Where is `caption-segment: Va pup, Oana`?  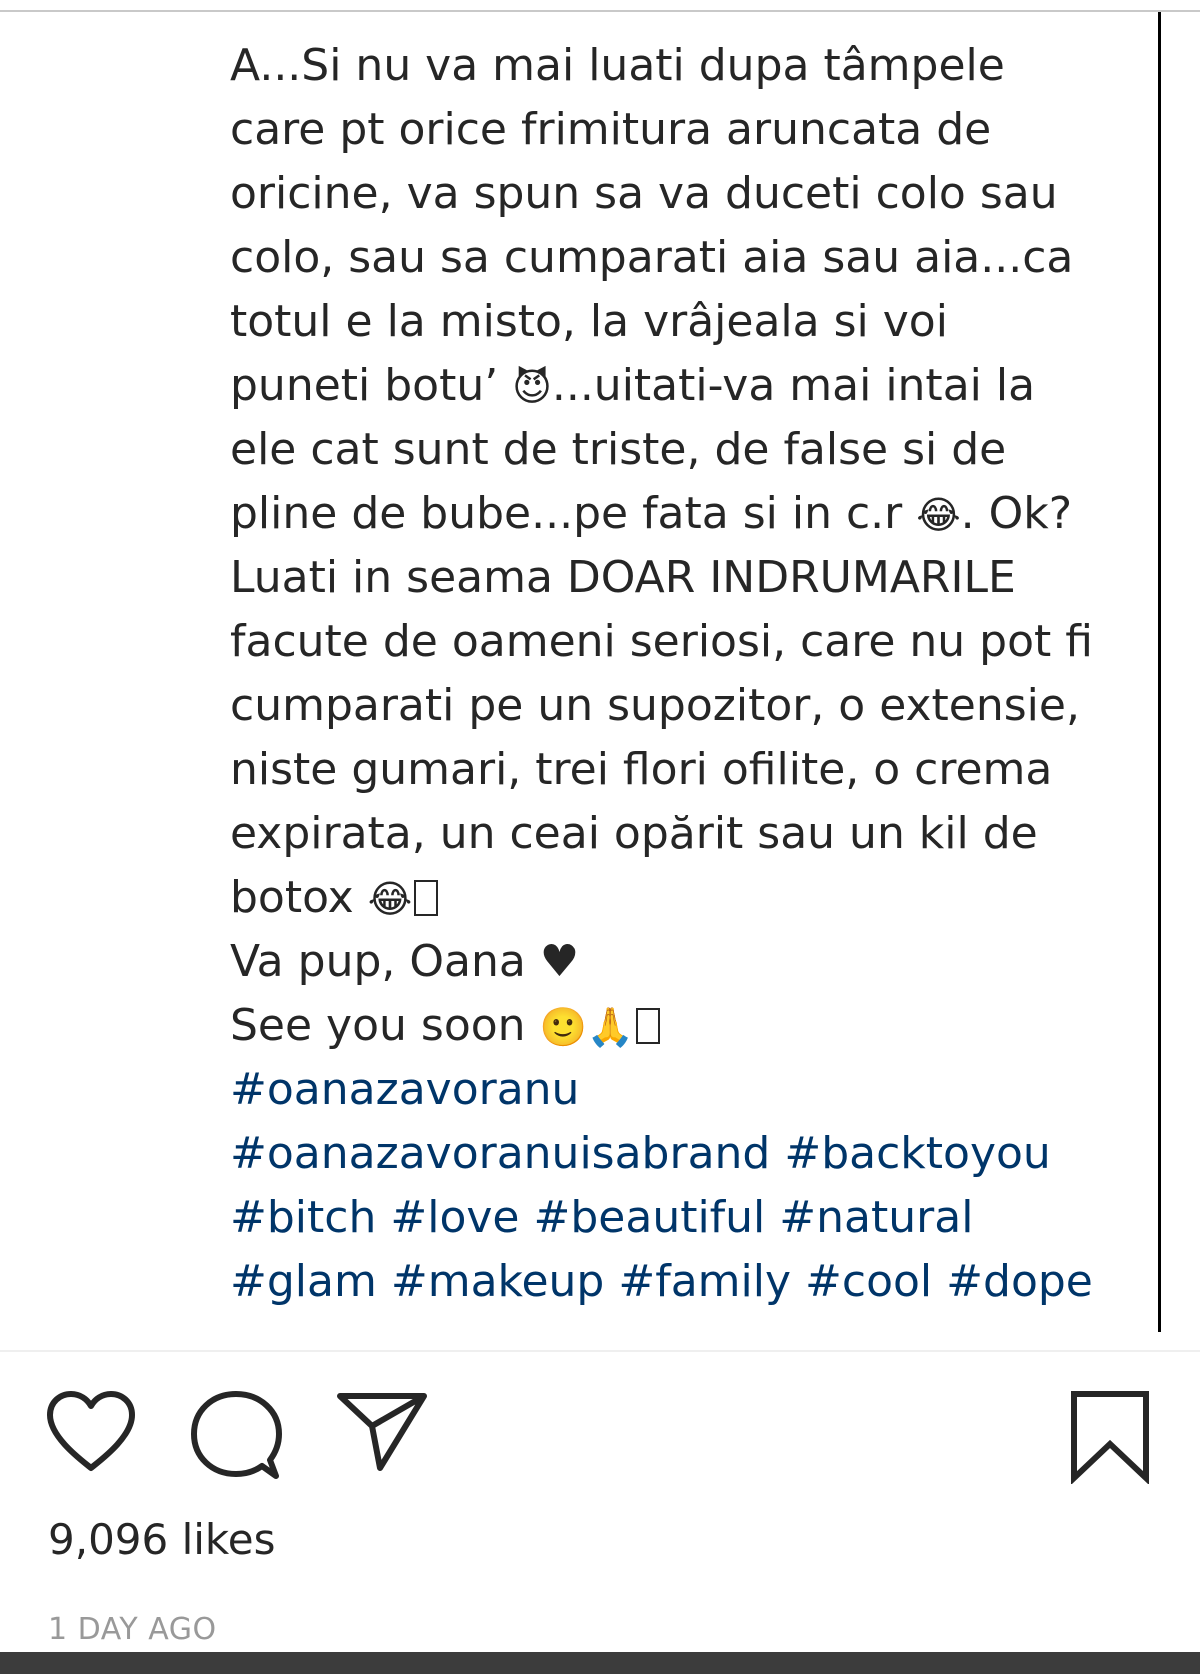 caption-segment: Va pup, Oana is located at coordinates (378, 961).